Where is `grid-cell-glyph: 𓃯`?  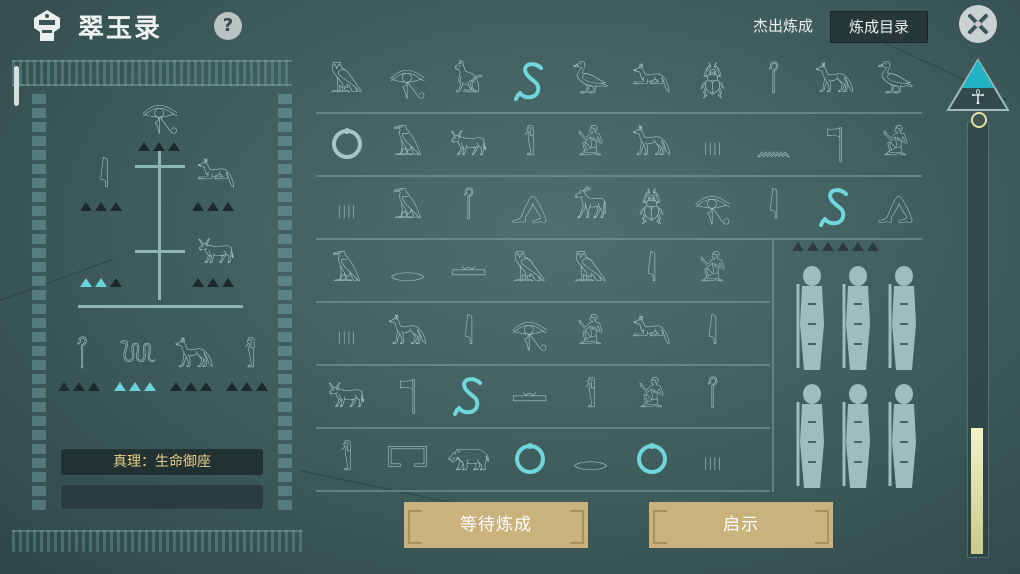 grid-cell-glyph: 𓃯 is located at coordinates (468, 460).